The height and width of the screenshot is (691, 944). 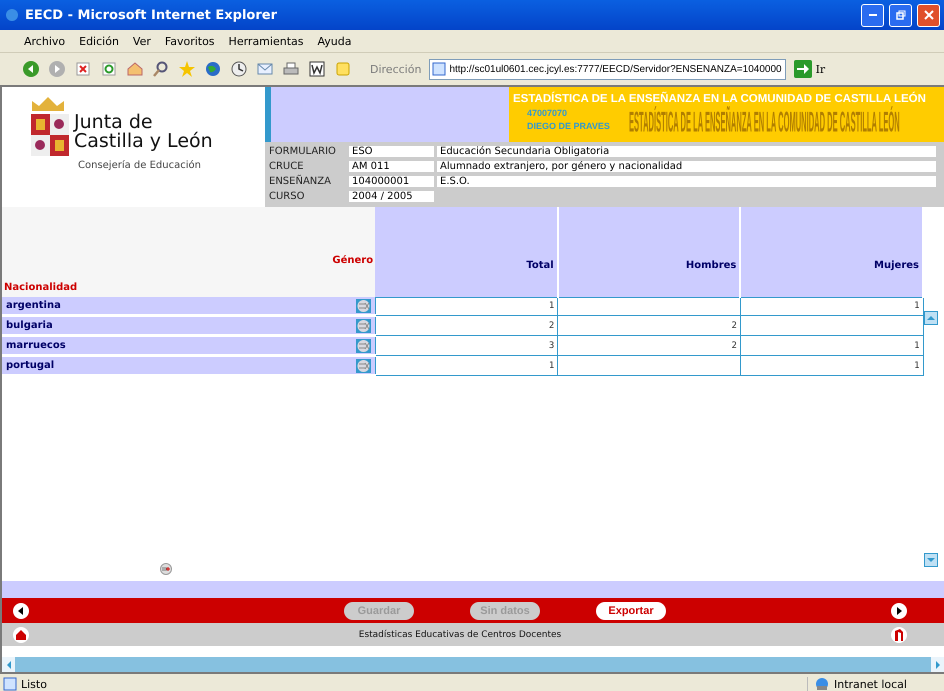 What do you see at coordinates (266, 41) in the screenshot?
I see `menu-item: Herramientas` at bounding box center [266, 41].